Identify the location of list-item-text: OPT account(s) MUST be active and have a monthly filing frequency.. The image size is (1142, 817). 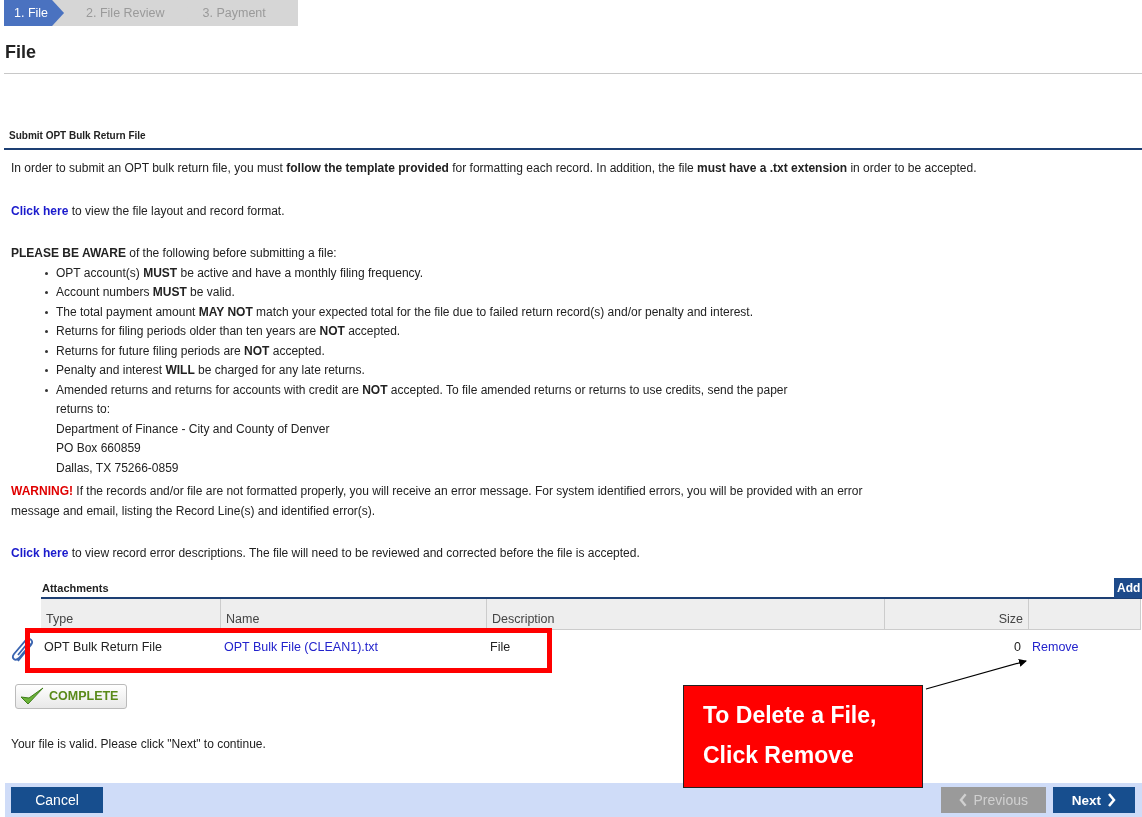
(240, 273).